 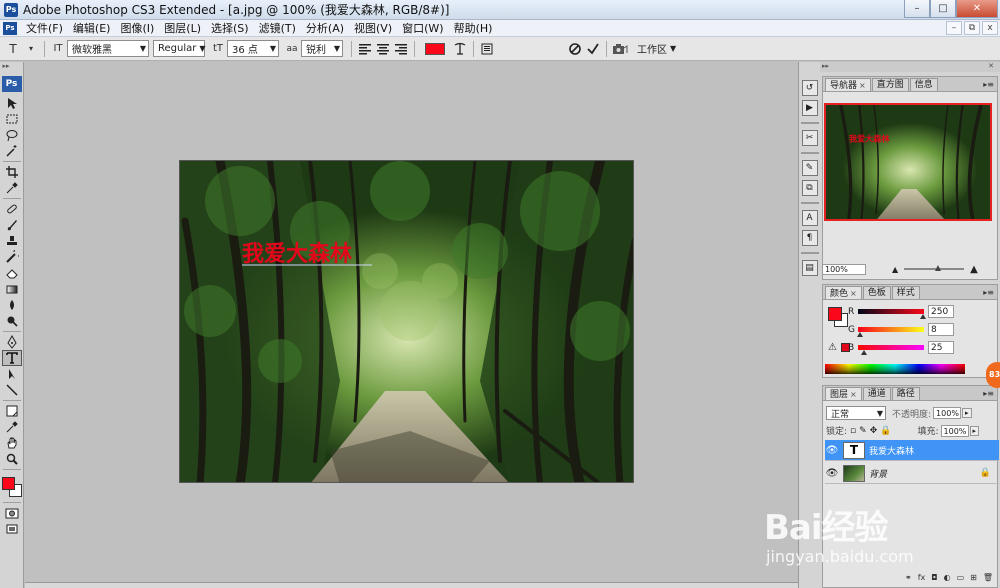 I want to click on tab-info: 信息, so click(x=923, y=84).